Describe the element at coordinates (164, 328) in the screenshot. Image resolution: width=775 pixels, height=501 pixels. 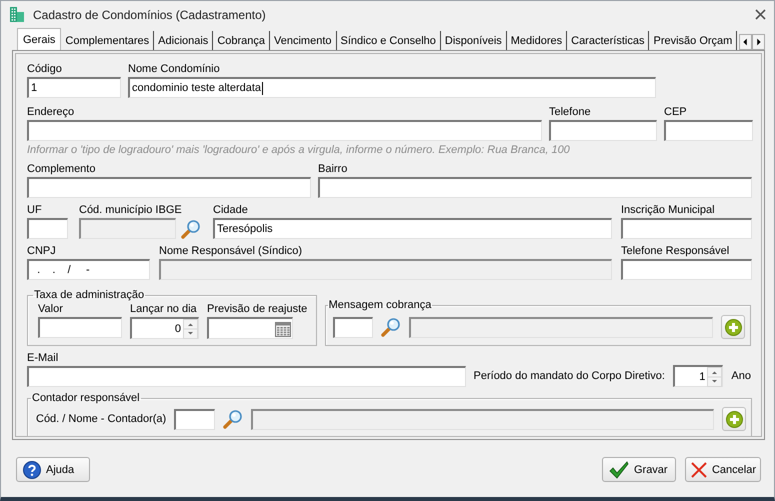
I see `number-field: 0` at that location.